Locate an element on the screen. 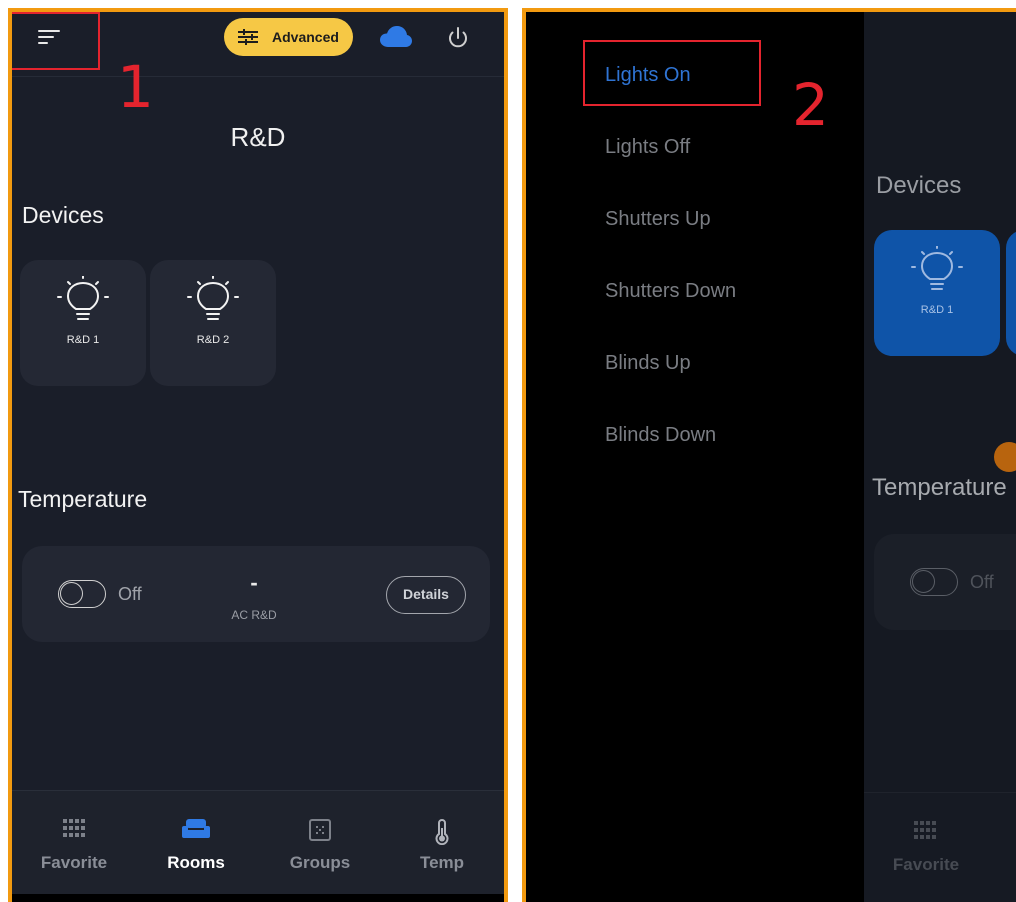 The height and width of the screenshot is (902, 1016). drawer-item-shutters-down: Shutters Down is located at coordinates (670, 291).